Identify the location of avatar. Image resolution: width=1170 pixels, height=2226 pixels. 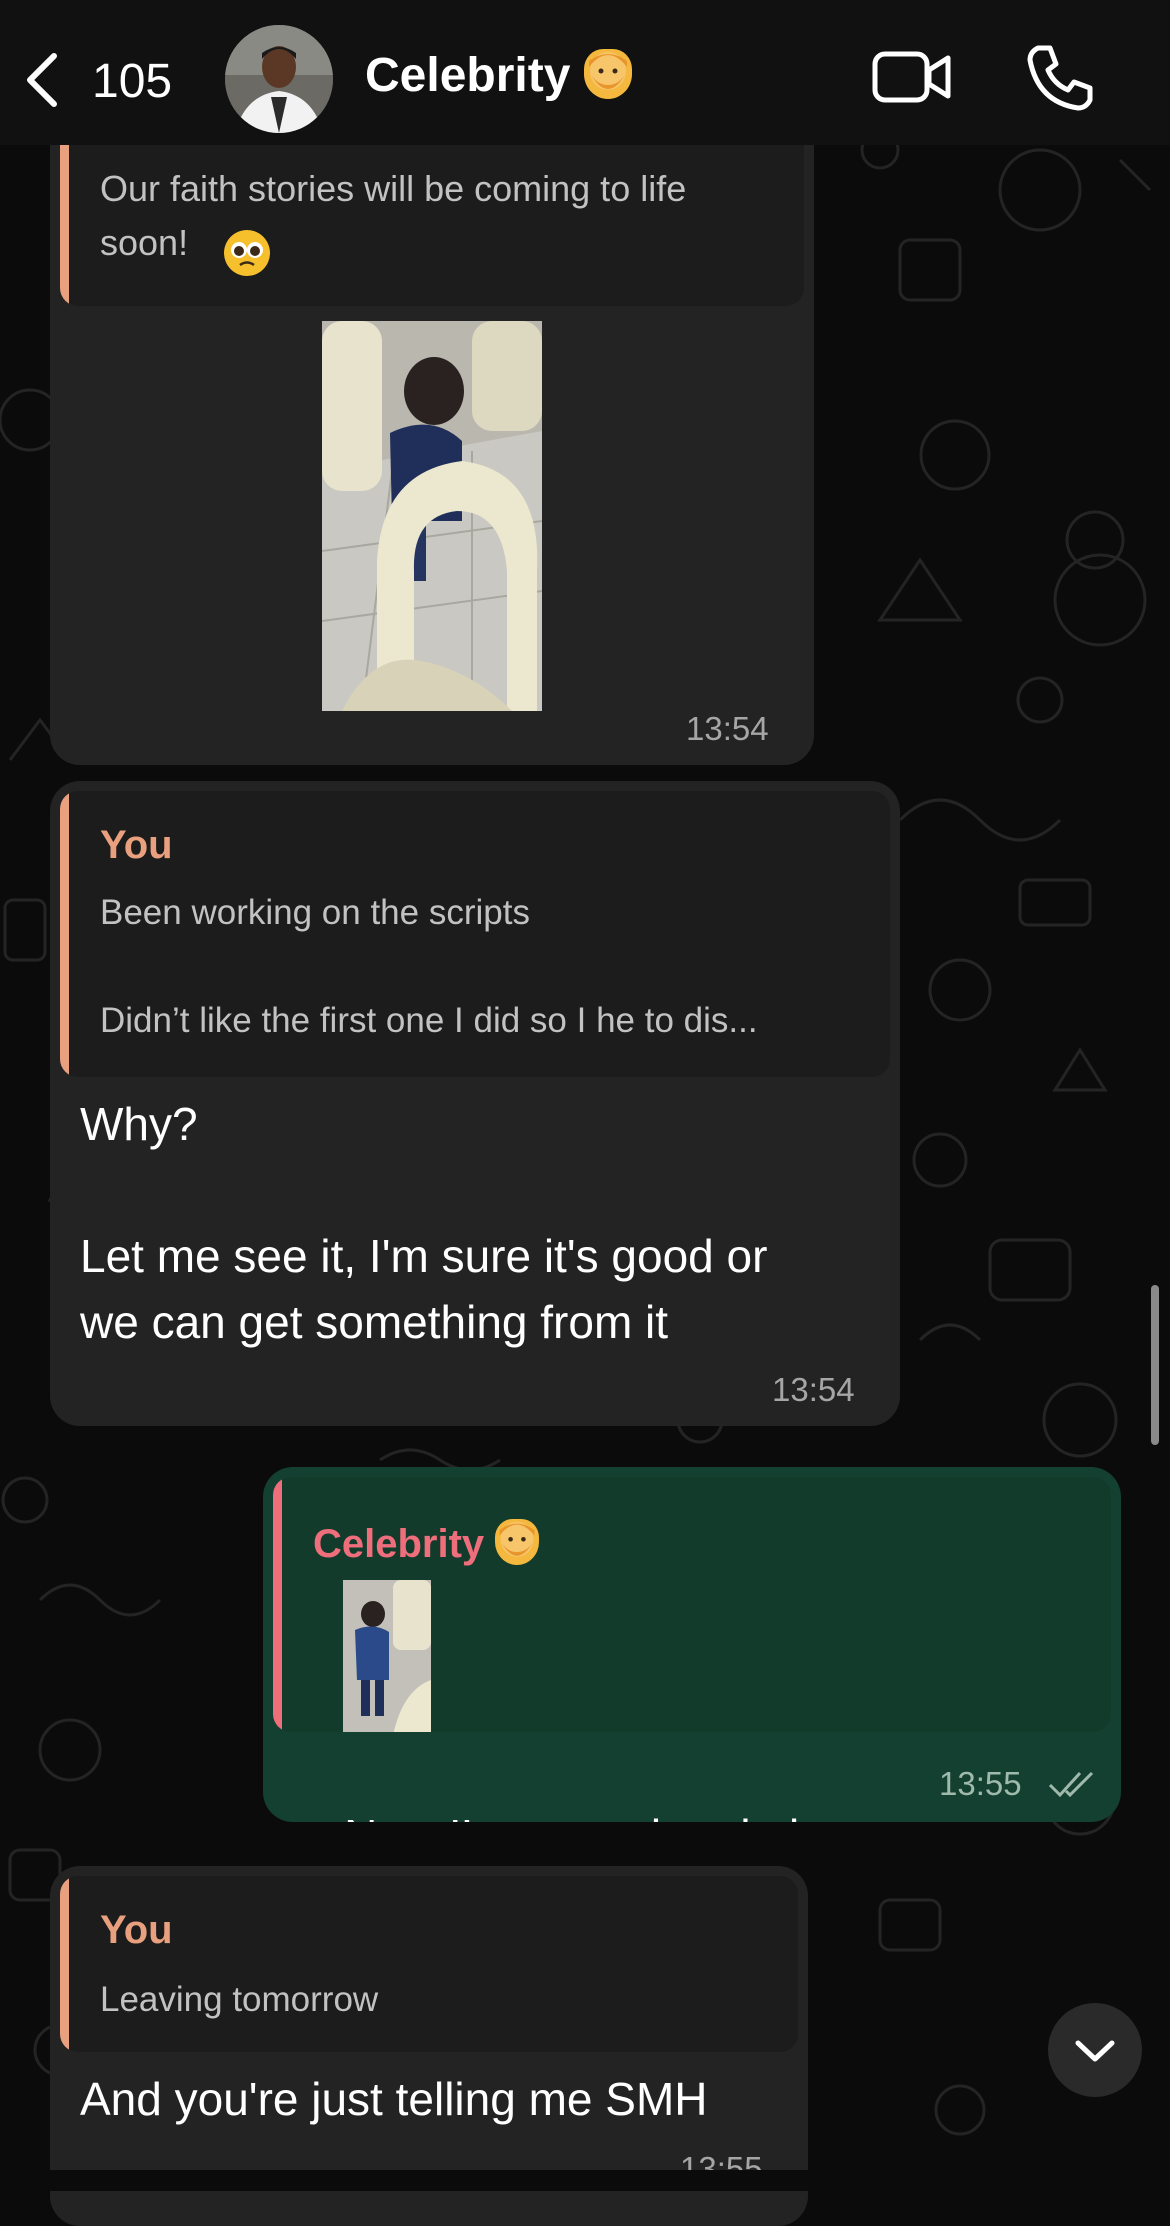
(279, 79).